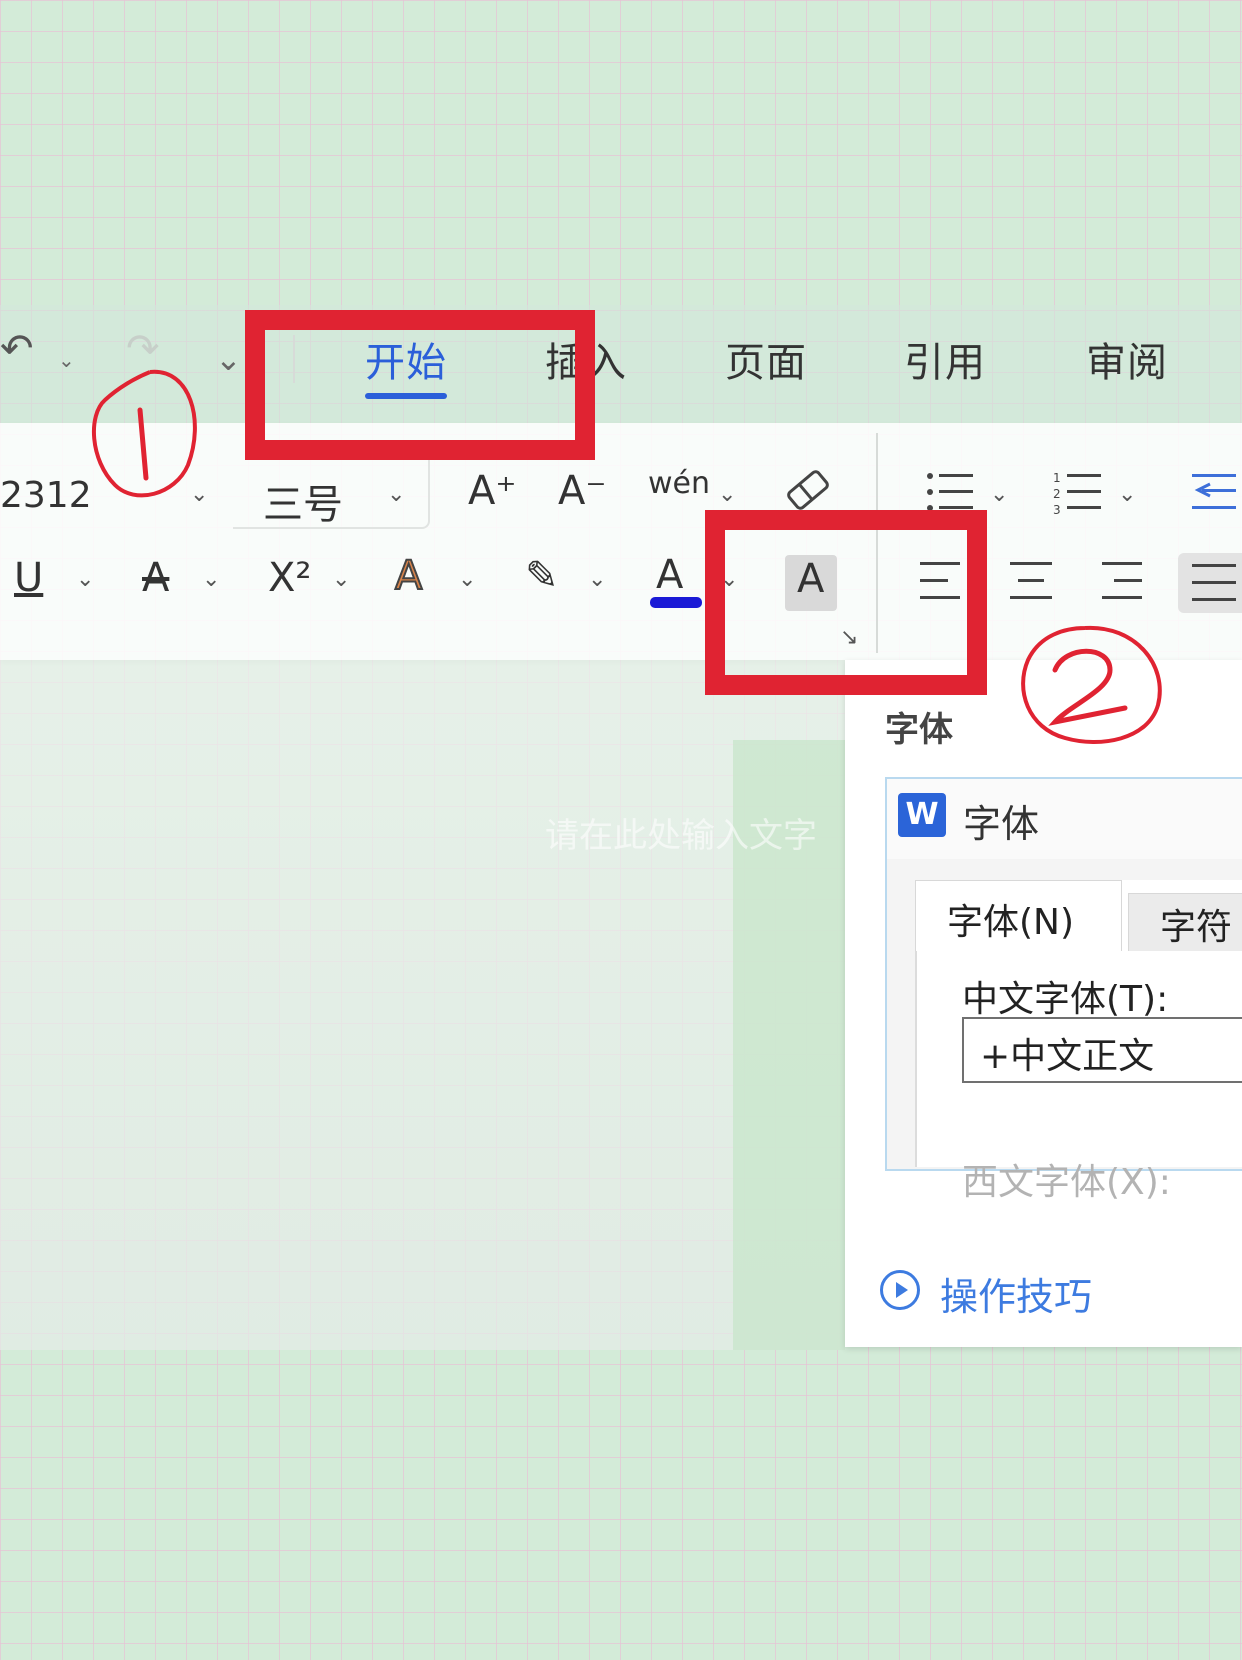 This screenshot has height=1660, width=1242. What do you see at coordinates (1067, 1056) in the screenshot?
I see `preview-cn-font-value: +中文正文` at bounding box center [1067, 1056].